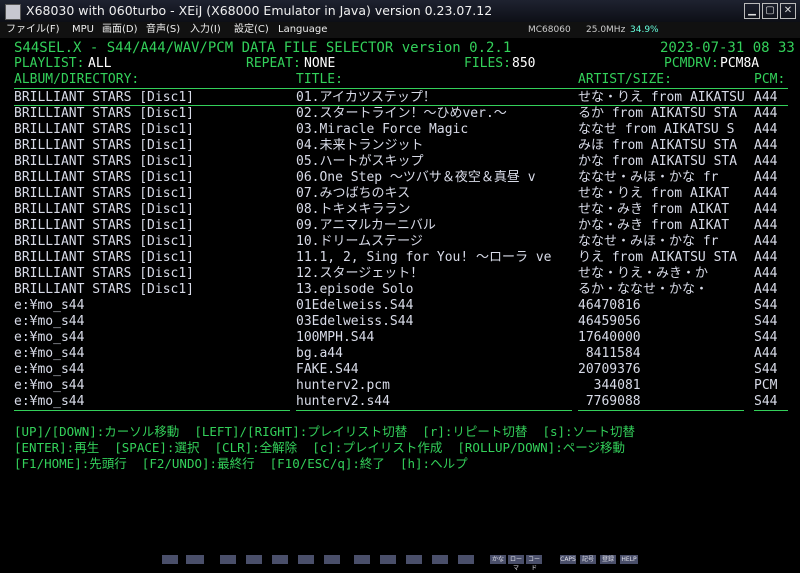 The width and height of the screenshot is (800, 573). What do you see at coordinates (629, 559) in the screenshot?
I see `fkey-help: HELP` at bounding box center [629, 559].